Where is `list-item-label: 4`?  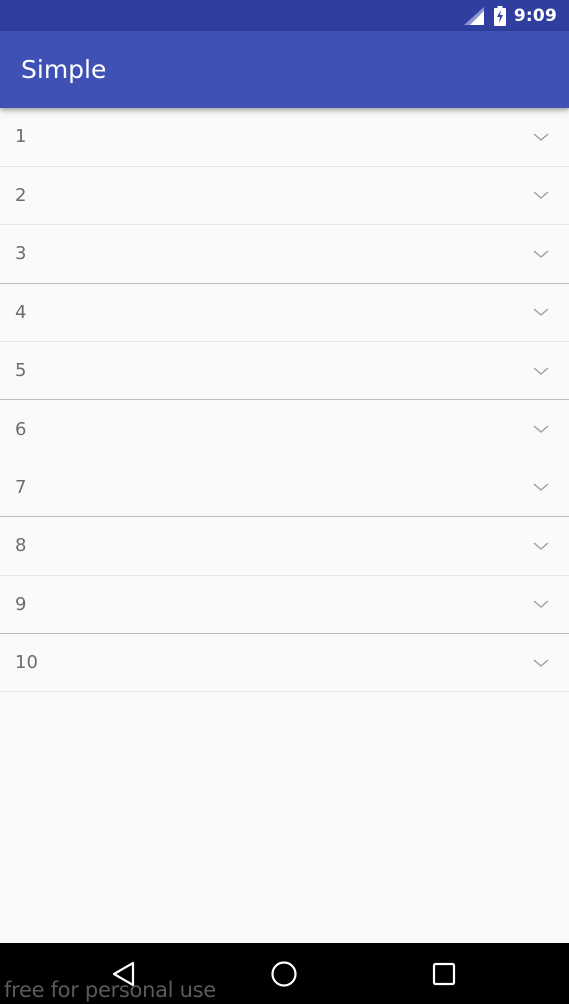 list-item-label: 4 is located at coordinates (21, 312).